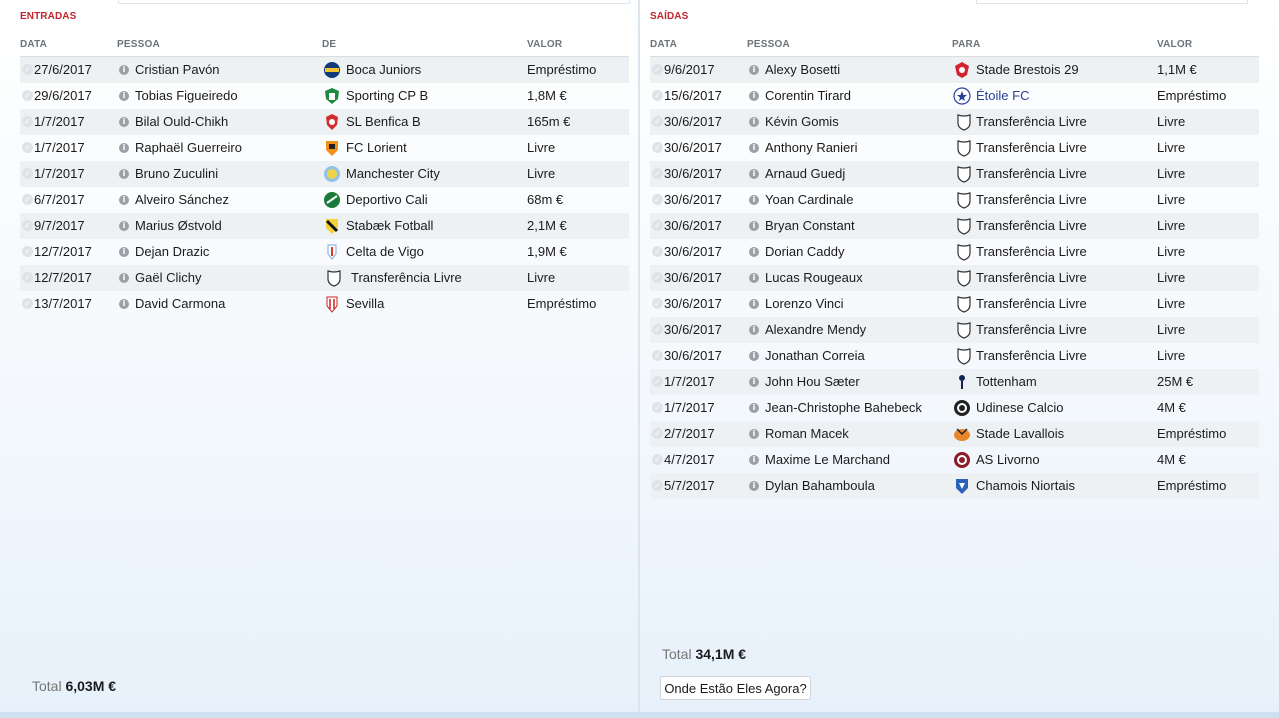  What do you see at coordinates (385, 252) in the screenshot?
I see `incoming-club-name: Celta de Vigo` at bounding box center [385, 252].